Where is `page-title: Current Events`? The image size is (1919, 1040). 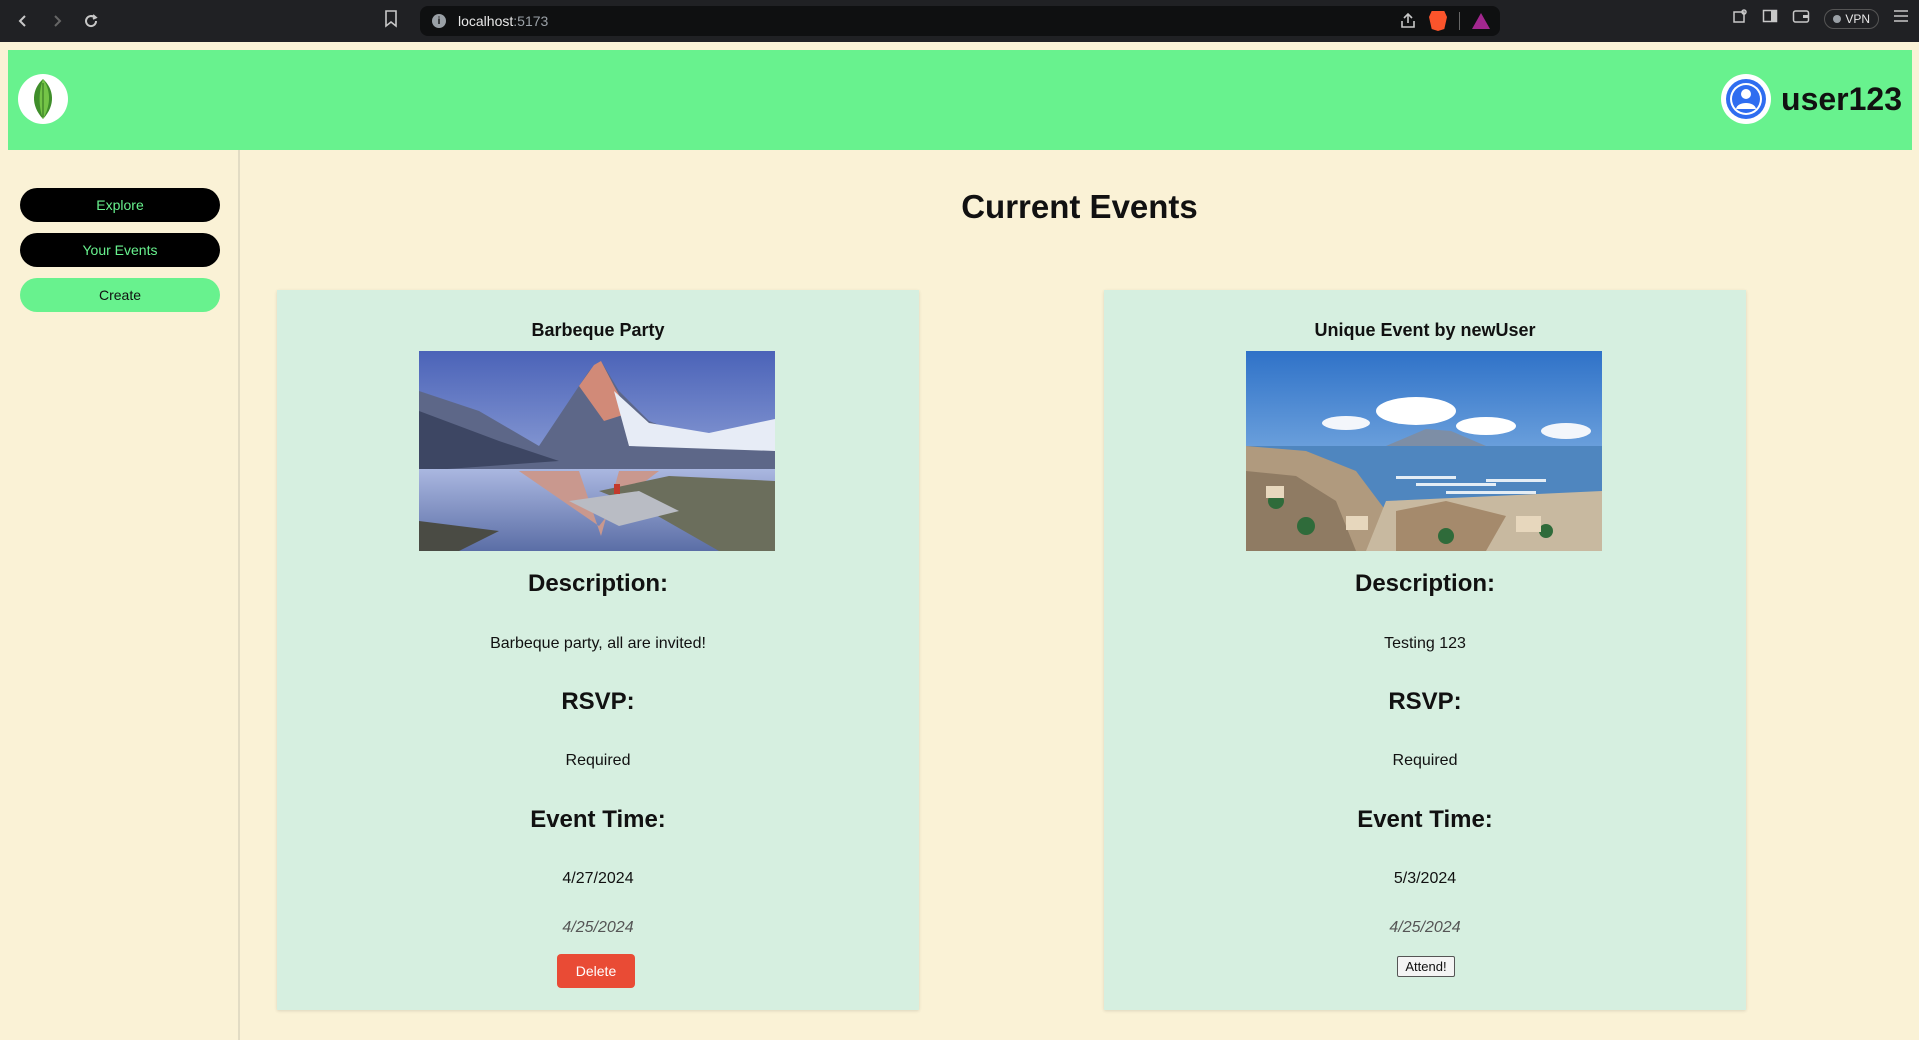 page-title: Current Events is located at coordinates (1079, 206).